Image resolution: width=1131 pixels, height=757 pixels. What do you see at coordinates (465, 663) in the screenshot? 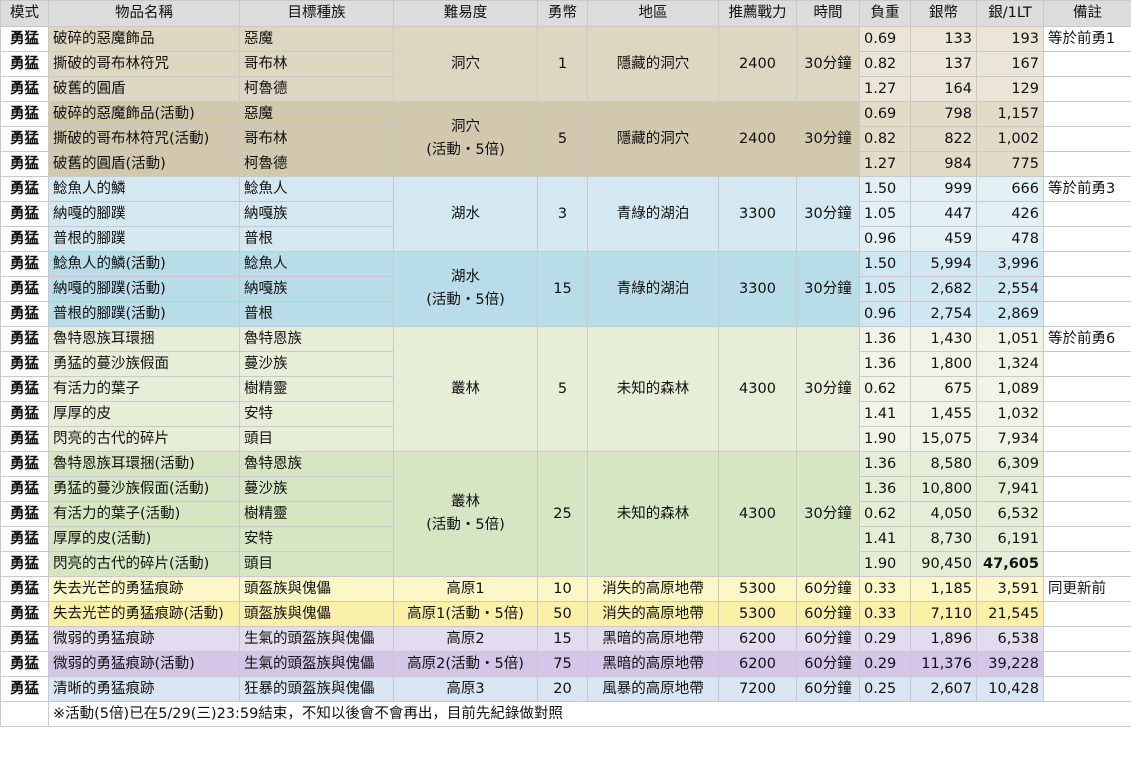
I see `difficulty-line: 高原2(活動・5倍)` at bounding box center [465, 663].